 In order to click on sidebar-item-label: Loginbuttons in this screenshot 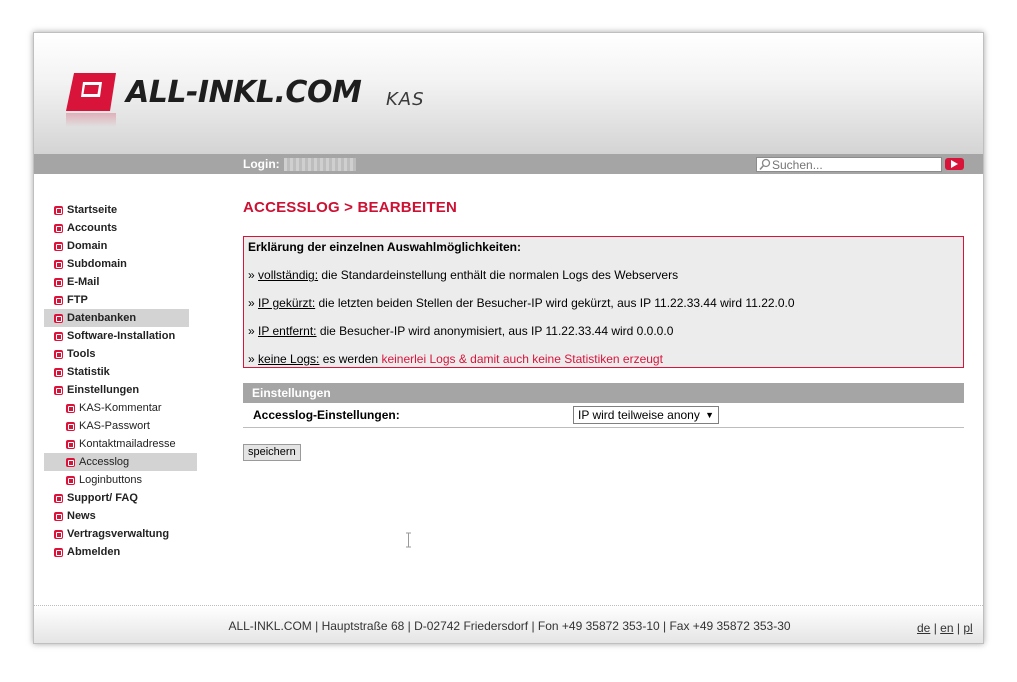, I will do `click(110, 480)`.